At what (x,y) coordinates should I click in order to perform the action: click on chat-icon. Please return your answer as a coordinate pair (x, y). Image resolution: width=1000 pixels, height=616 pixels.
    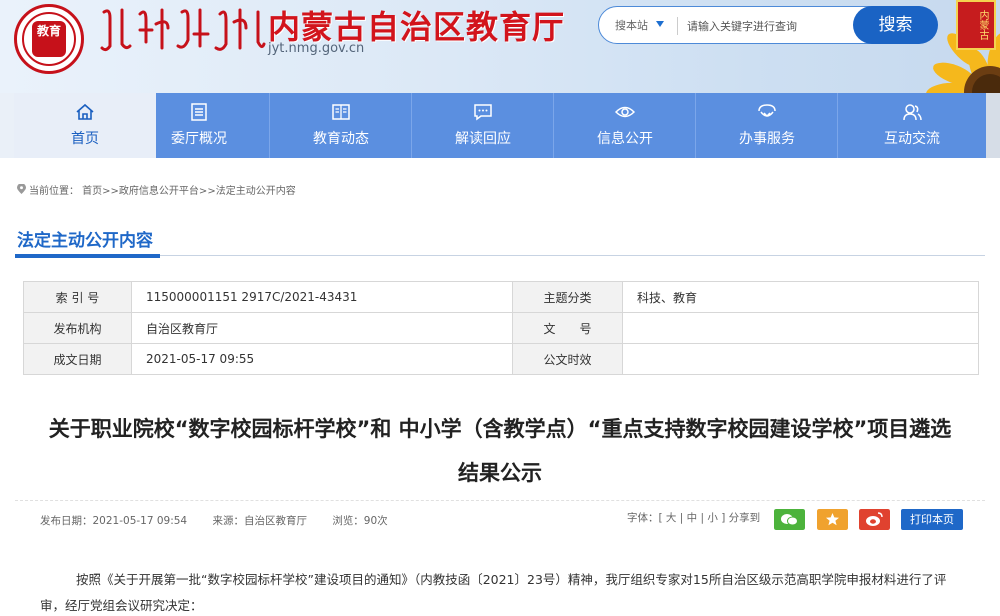
    Looking at the image, I should click on (483, 112).